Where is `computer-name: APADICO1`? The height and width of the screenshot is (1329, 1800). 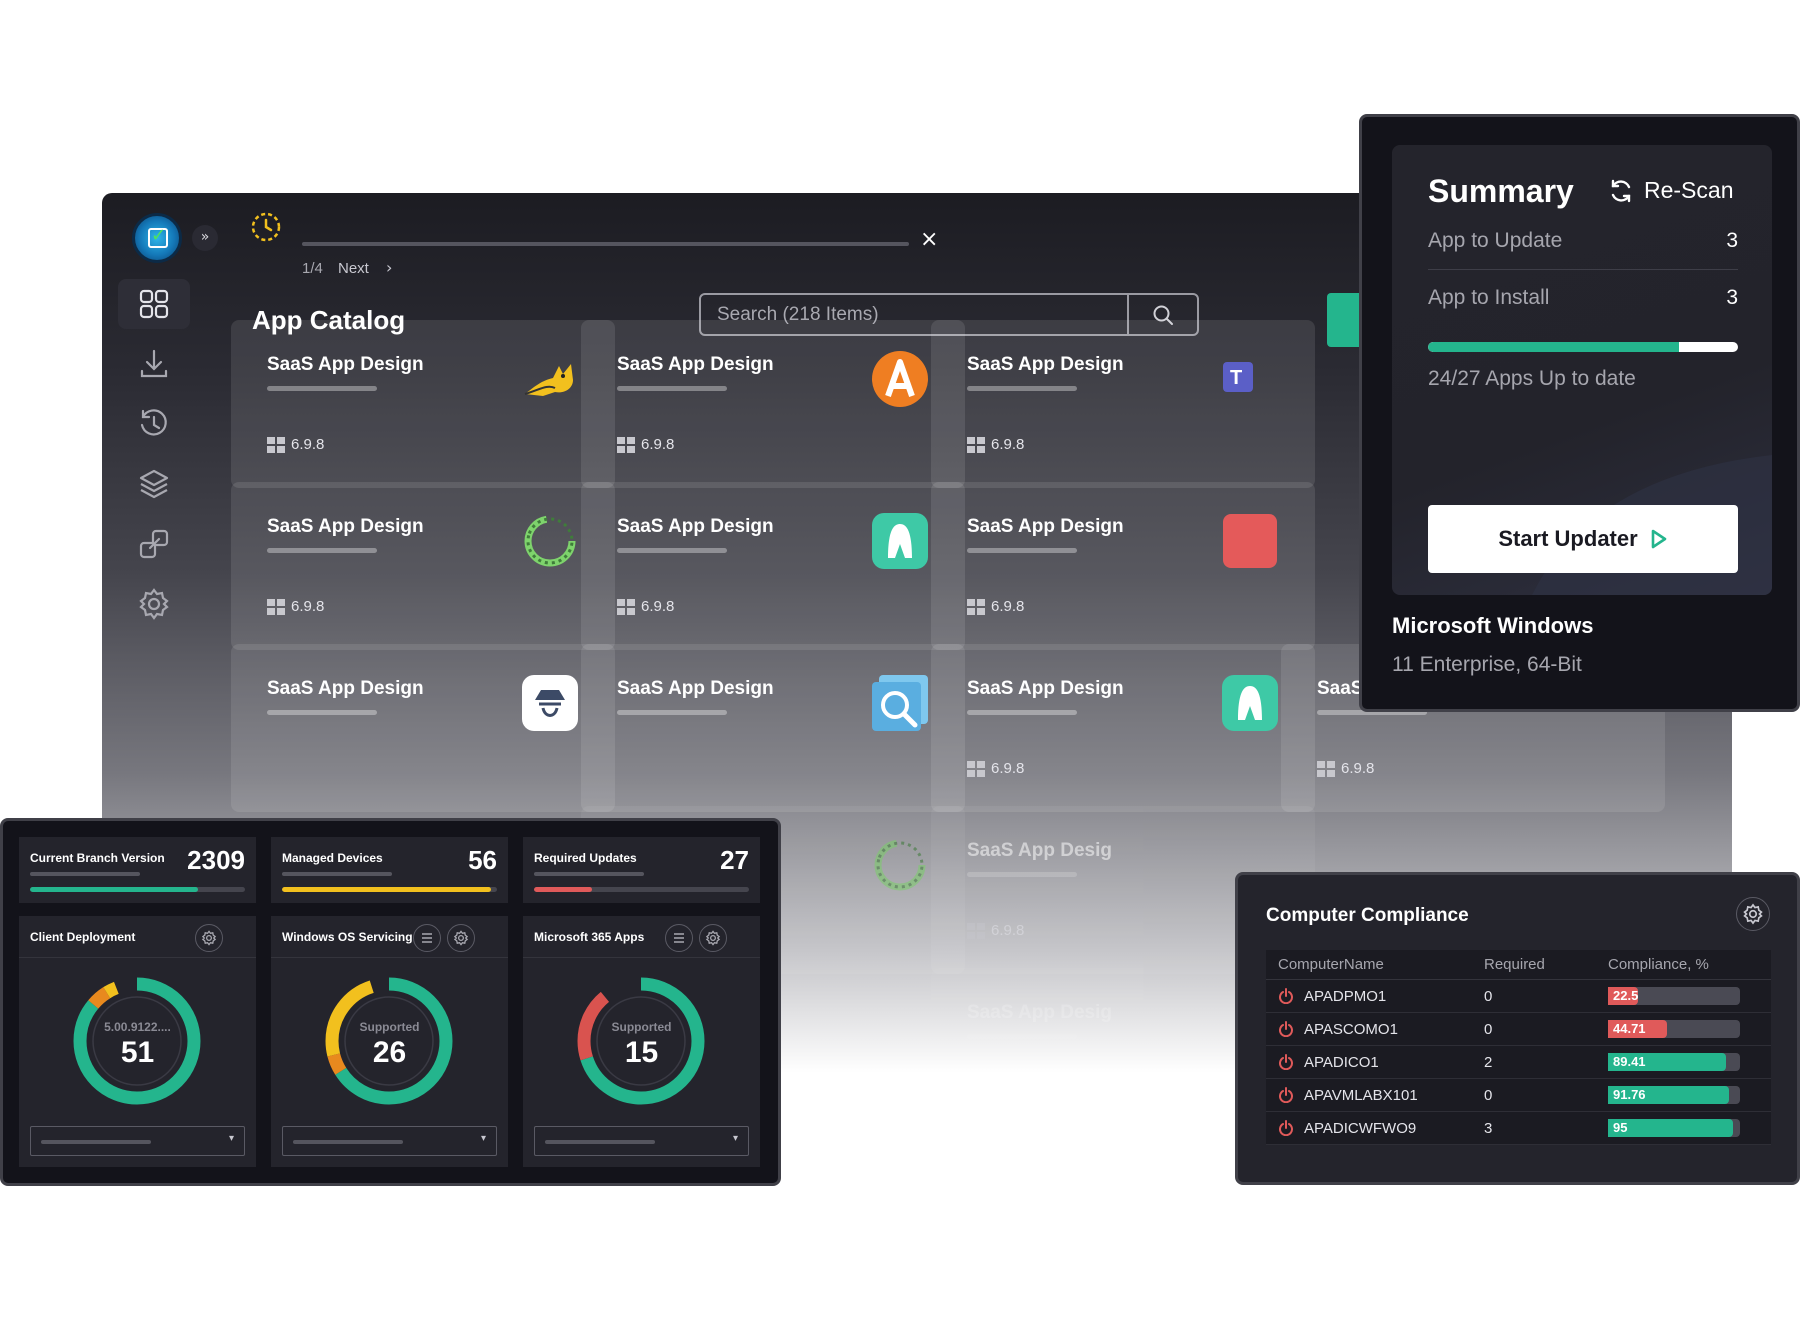 computer-name: APADICO1 is located at coordinates (1341, 1062).